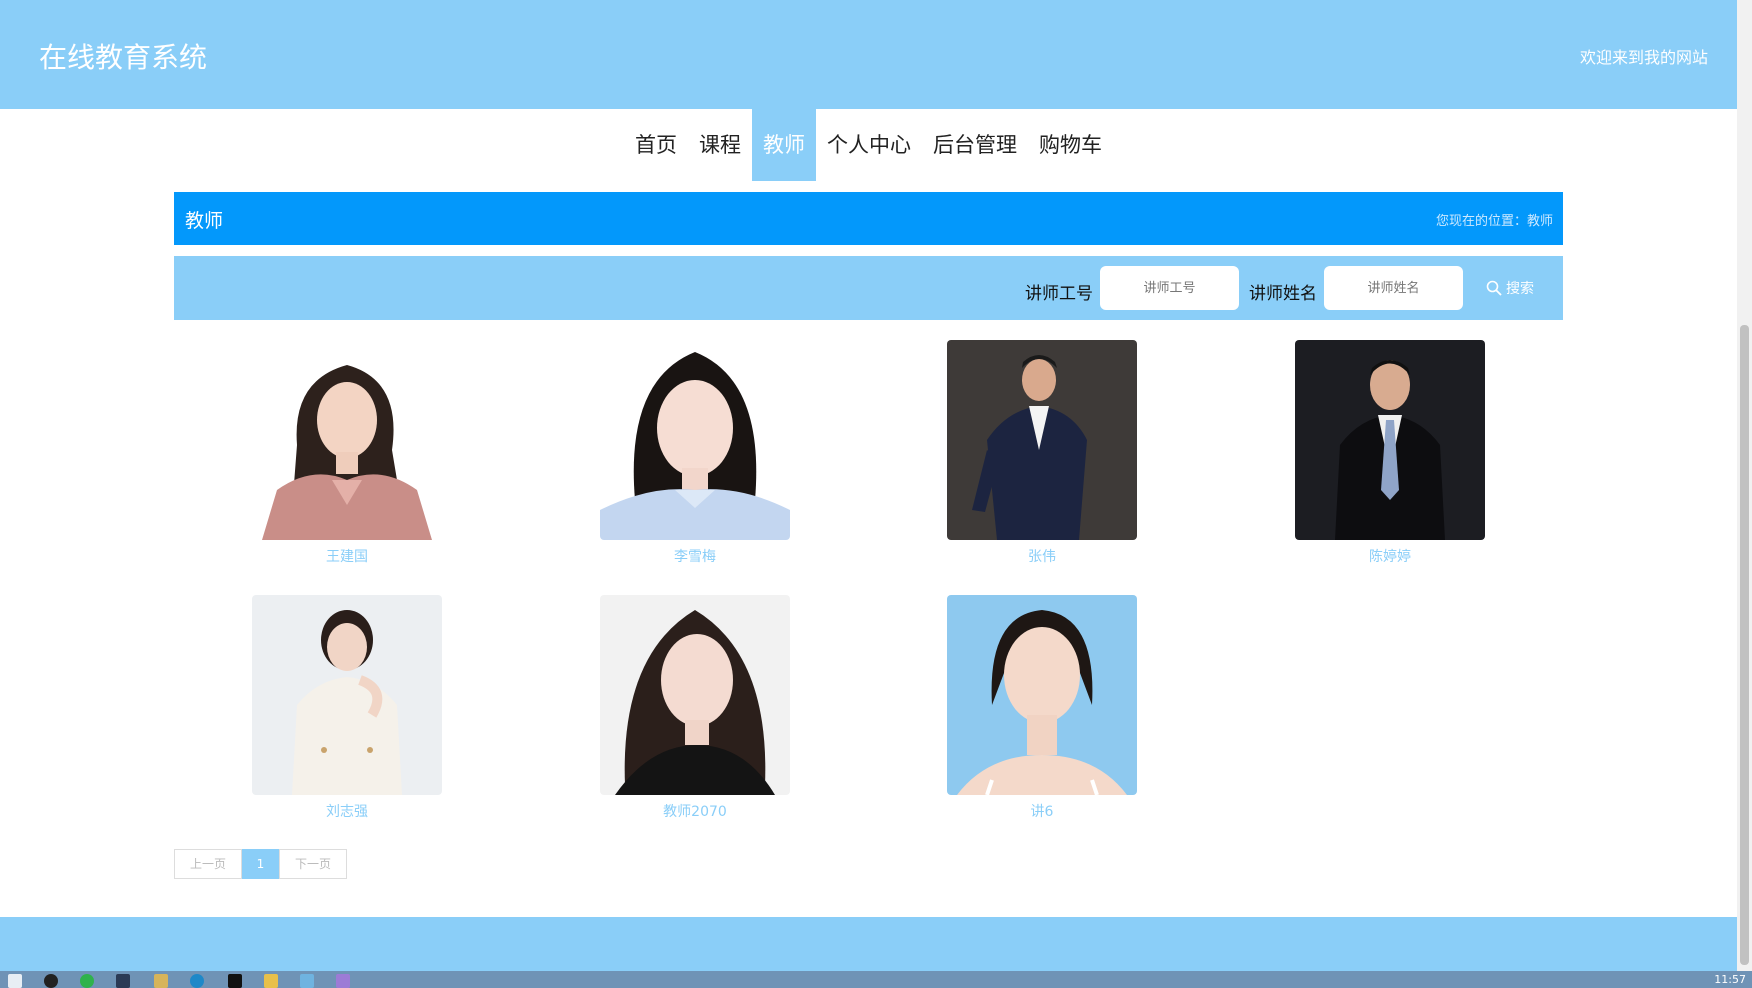 The width and height of the screenshot is (1752, 988). What do you see at coordinates (695, 556) in the screenshot?
I see `teacher-name: 李雪梅` at bounding box center [695, 556].